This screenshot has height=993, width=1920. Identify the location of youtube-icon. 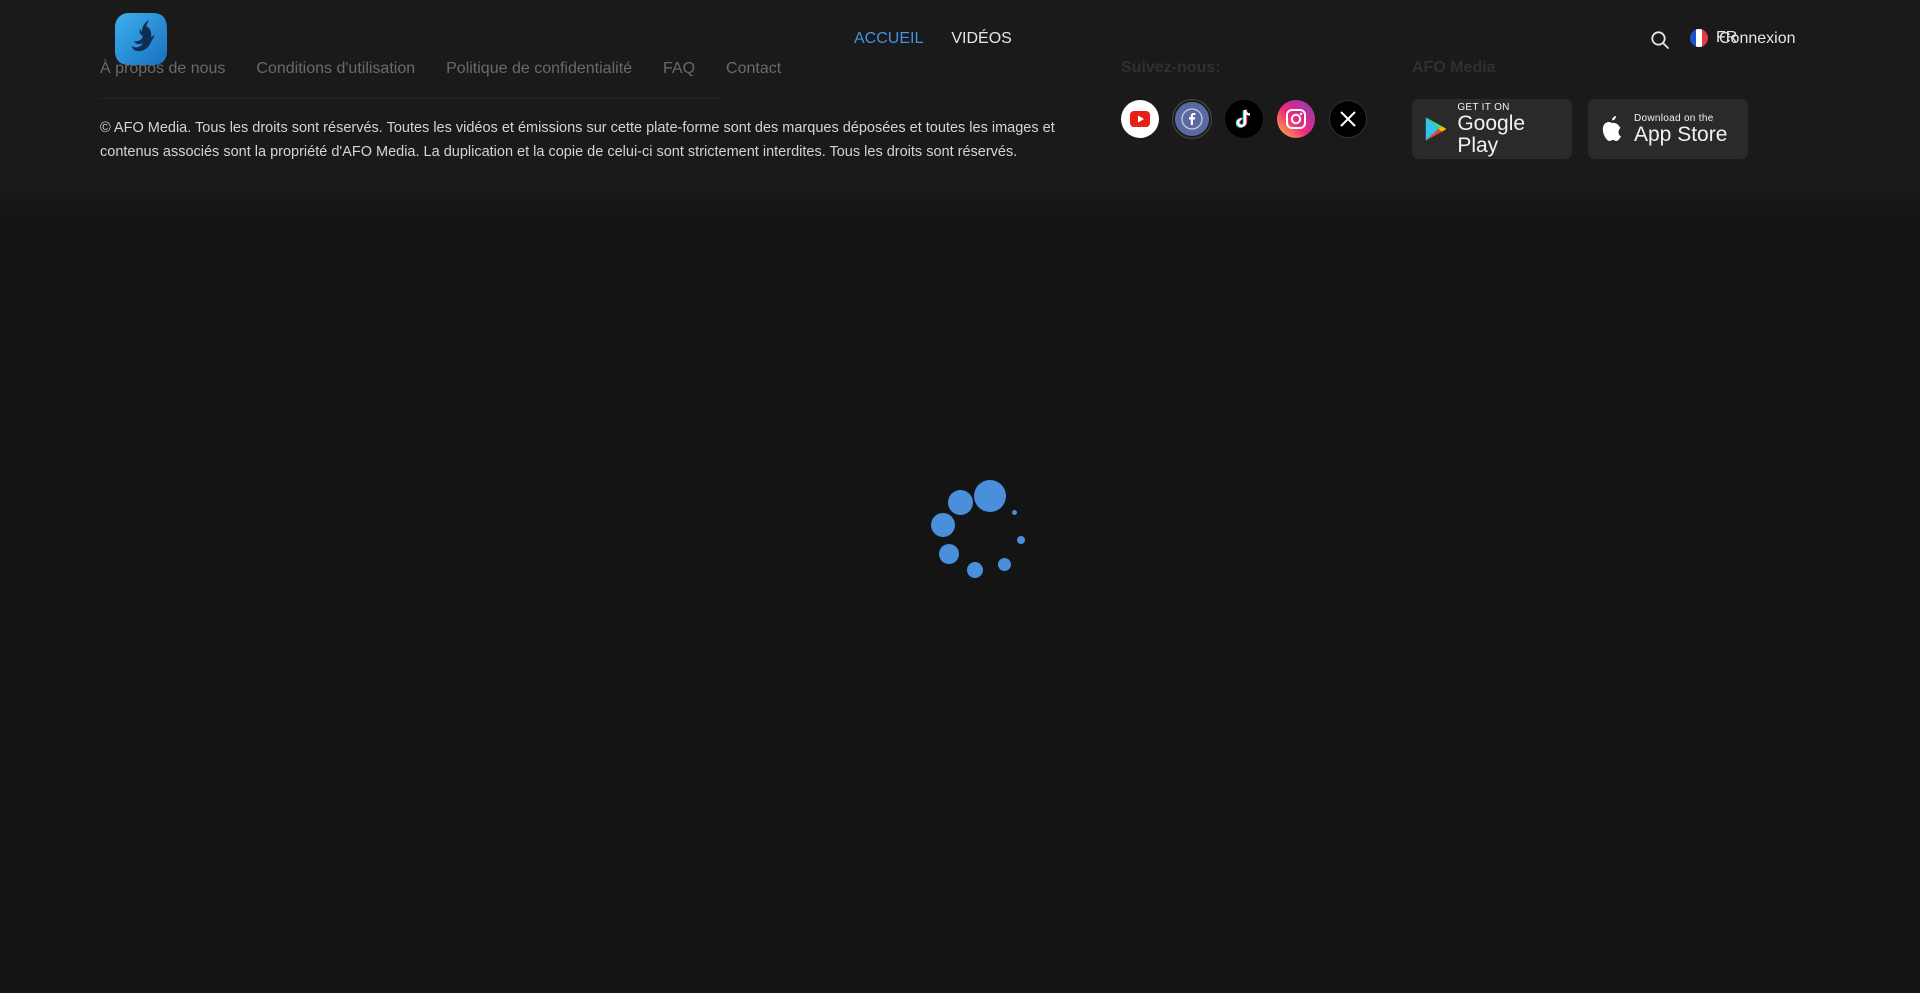
(1140, 119).